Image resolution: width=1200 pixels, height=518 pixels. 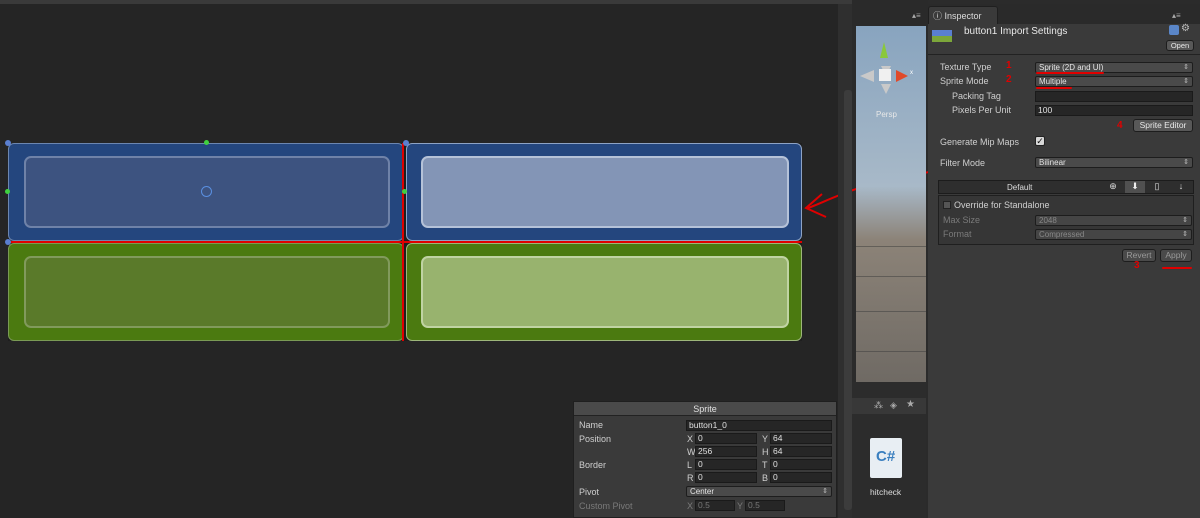 What do you see at coordinates (1120, 125) in the screenshot?
I see `annotation-4: 4` at bounding box center [1120, 125].